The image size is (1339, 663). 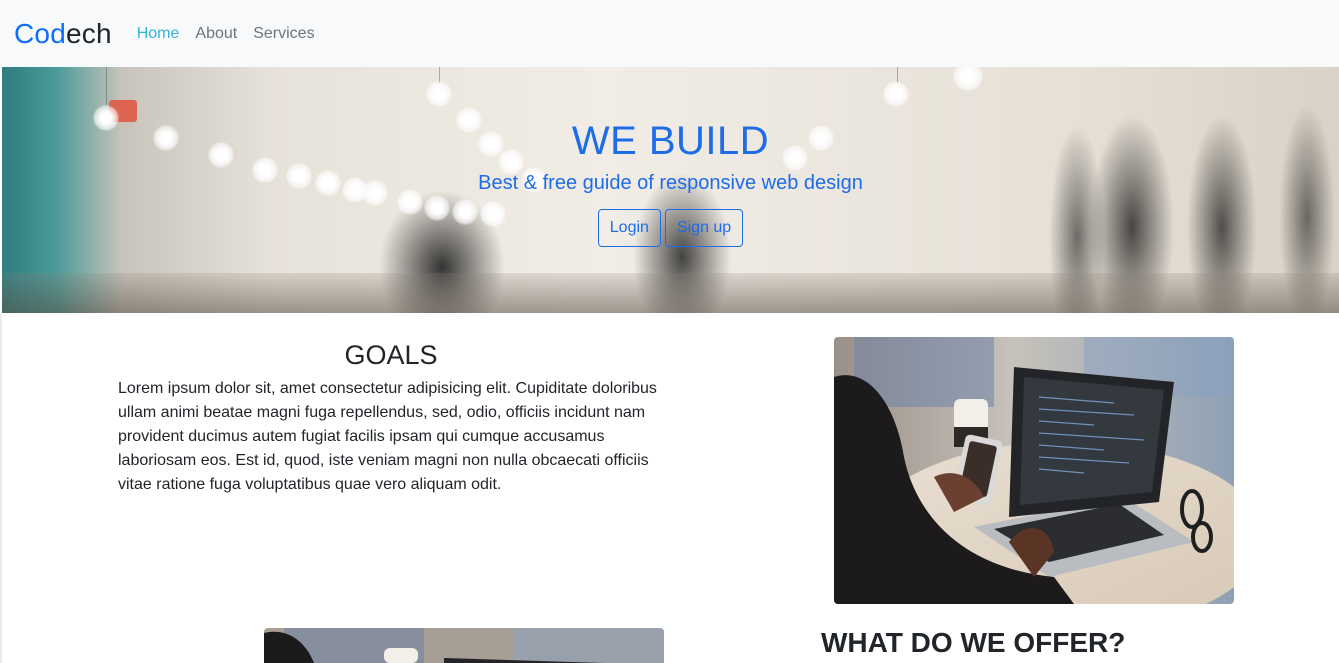 What do you see at coordinates (629, 228) in the screenshot?
I see `login-button: Login` at bounding box center [629, 228].